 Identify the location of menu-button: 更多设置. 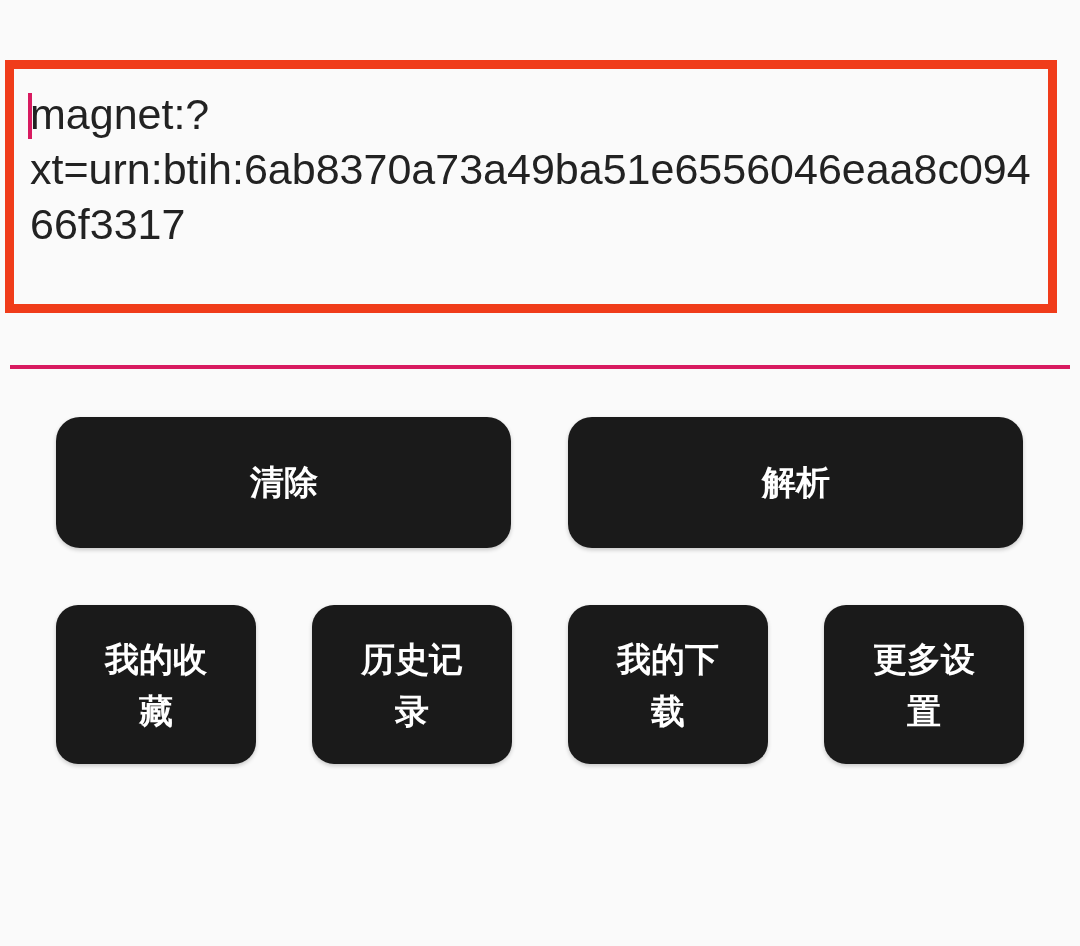
(924, 684).